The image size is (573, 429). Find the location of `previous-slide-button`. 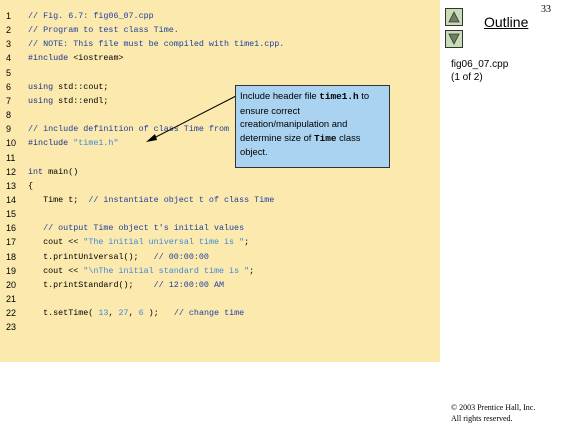

previous-slide-button is located at coordinates (454, 17).